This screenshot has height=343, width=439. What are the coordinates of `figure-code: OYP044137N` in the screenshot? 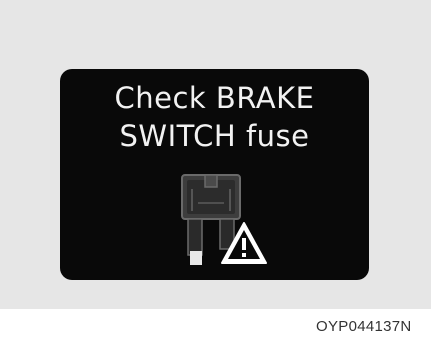 It's located at (364, 326).